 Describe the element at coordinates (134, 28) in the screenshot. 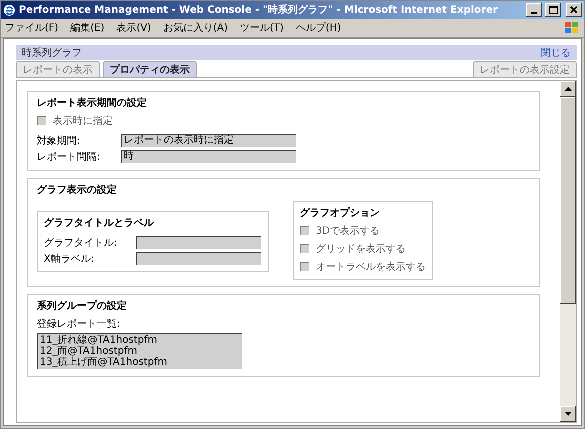

I see `menu-item: 表示(V)` at that location.